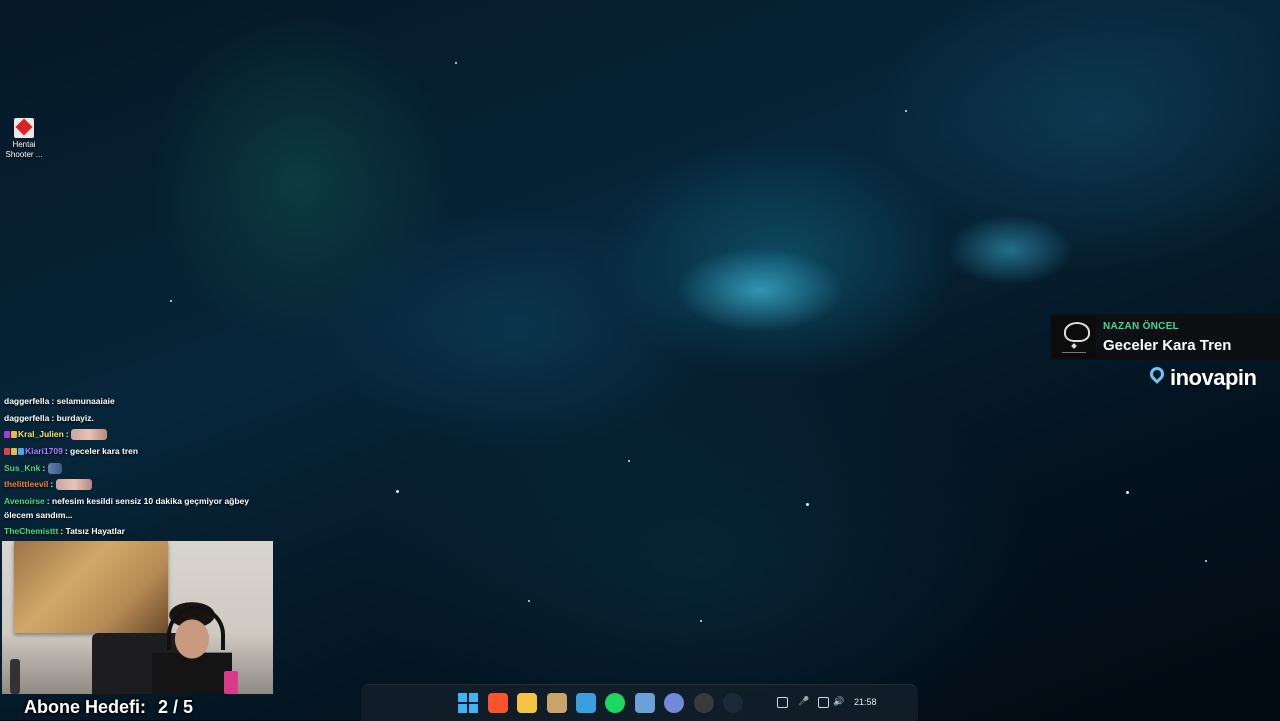 The width and height of the screenshot is (1280, 721). I want to click on chat-message: daggerfella: selamunaaiaie, so click(59, 401).